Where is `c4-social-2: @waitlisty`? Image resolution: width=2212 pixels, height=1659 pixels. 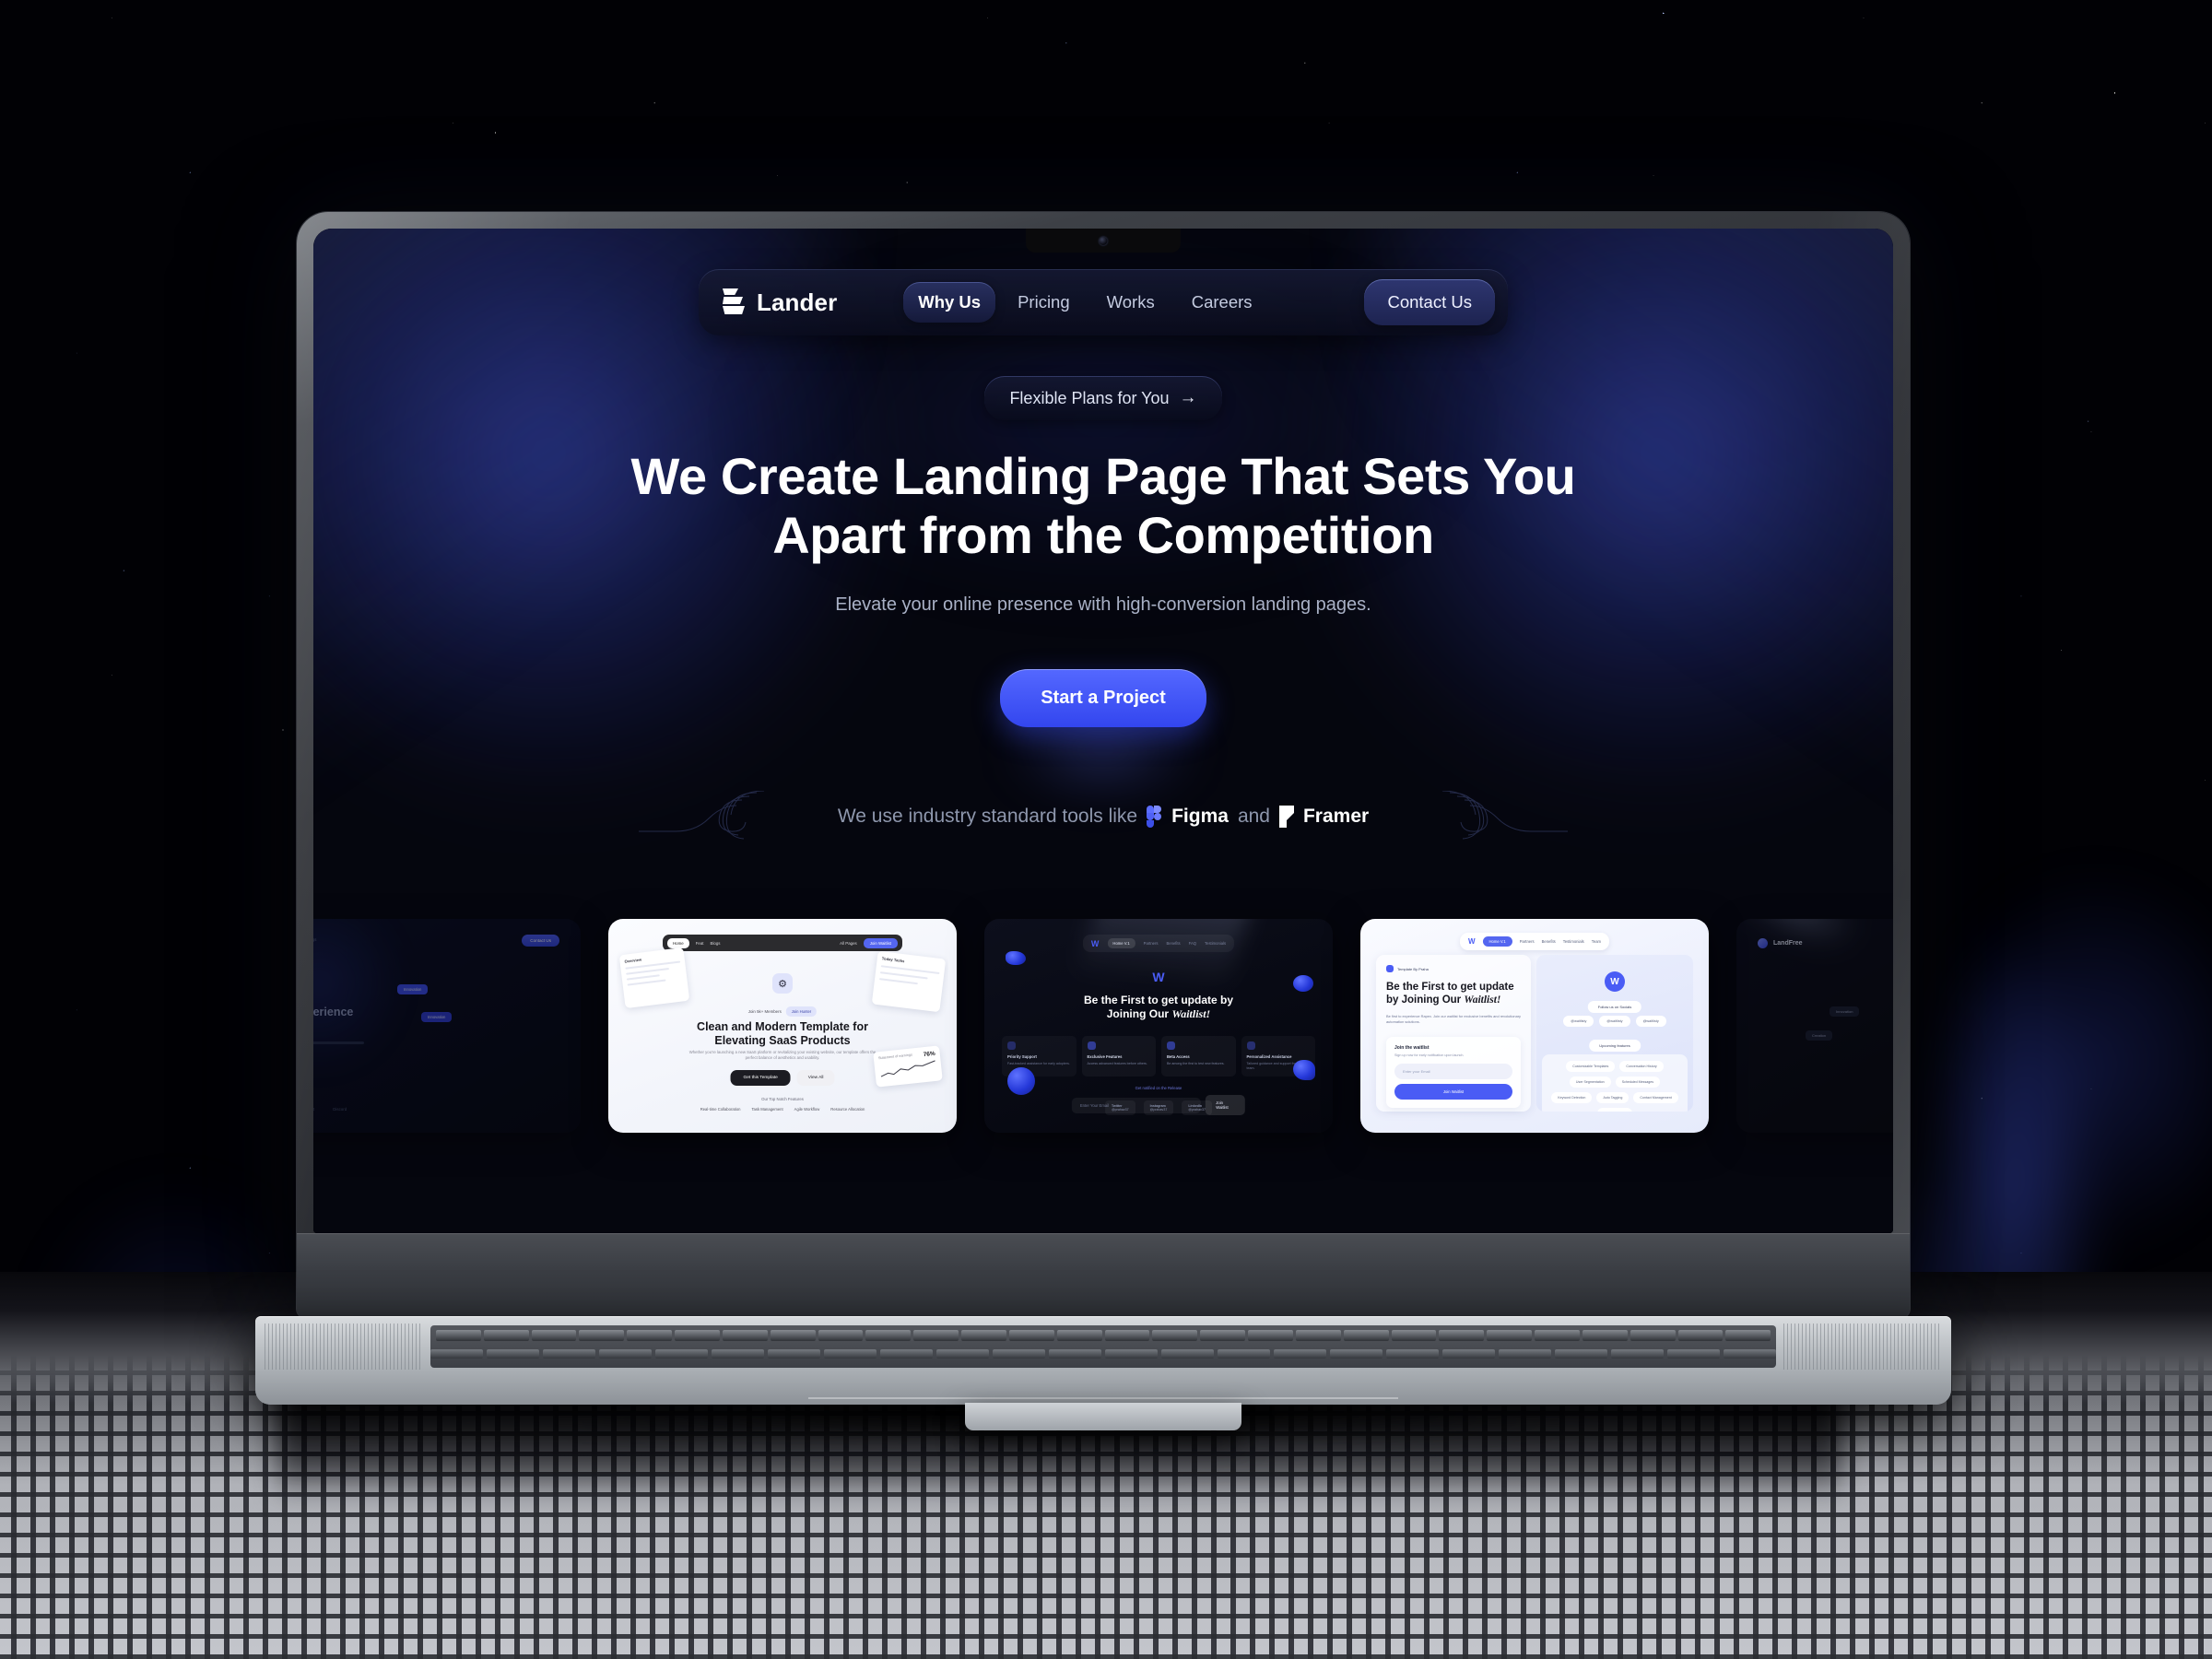
c4-social-2: @waitlisty is located at coordinates (1650, 1021).